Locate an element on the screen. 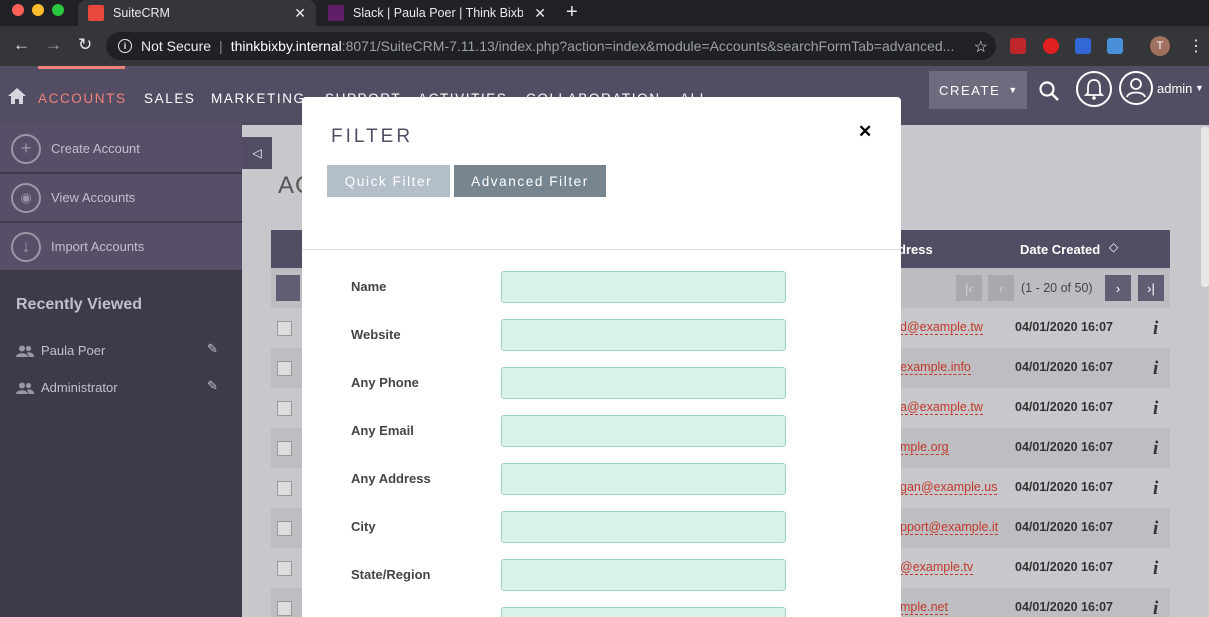 This screenshot has height=617, width=1209. bookmark-star-icon: ☆ is located at coordinates (981, 47).